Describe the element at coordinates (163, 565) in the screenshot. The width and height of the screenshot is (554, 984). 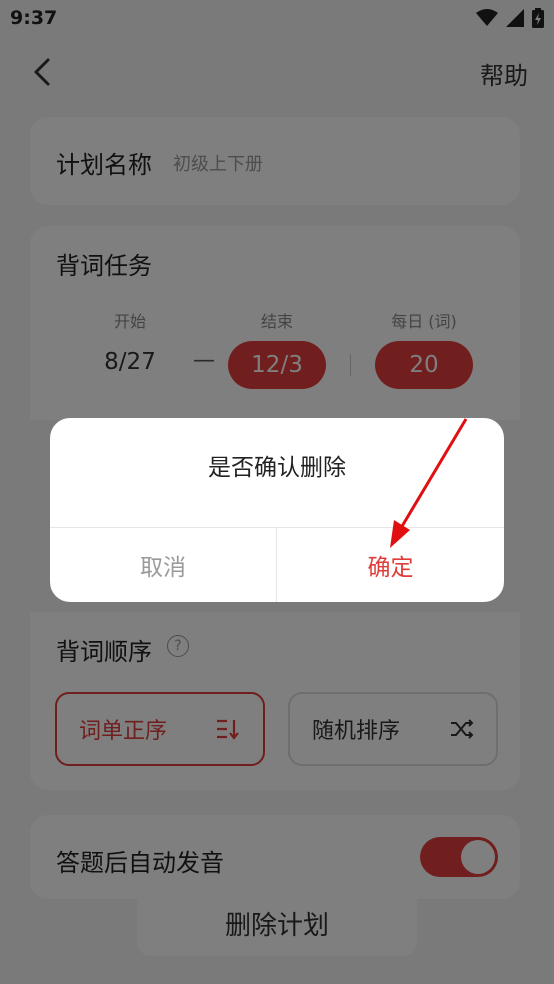
I see `cancel-button: 取消` at that location.